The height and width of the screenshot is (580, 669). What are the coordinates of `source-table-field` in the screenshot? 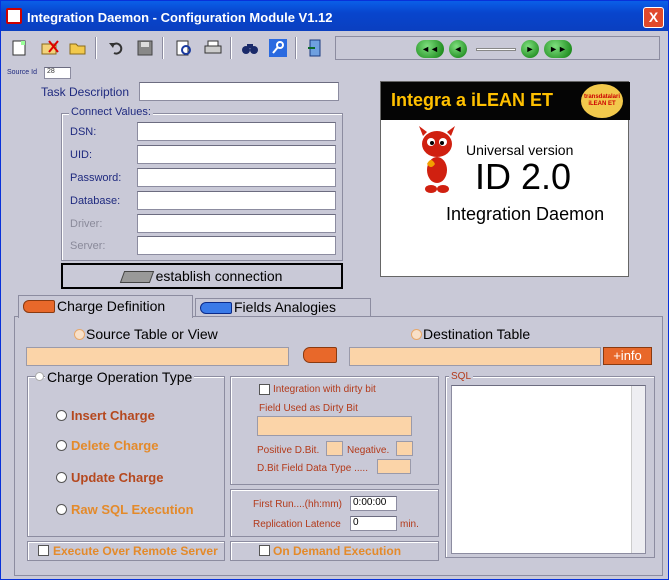 It's located at (157, 356).